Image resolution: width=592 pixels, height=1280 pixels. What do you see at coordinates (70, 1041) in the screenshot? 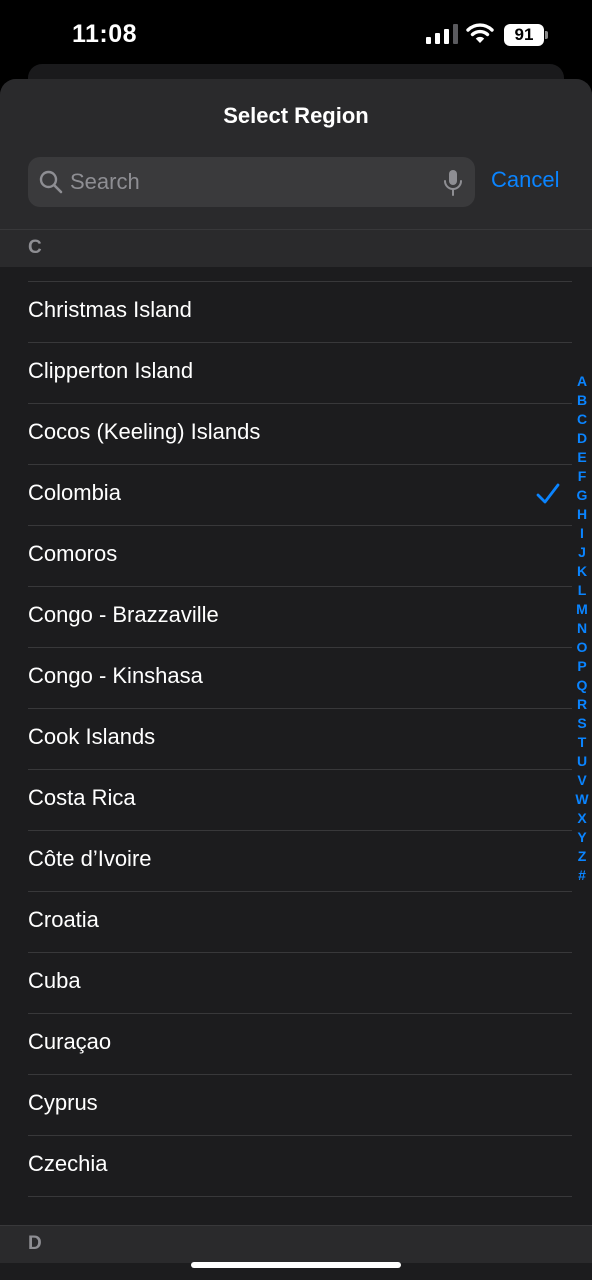
I see `region-label: Curaçao` at bounding box center [70, 1041].